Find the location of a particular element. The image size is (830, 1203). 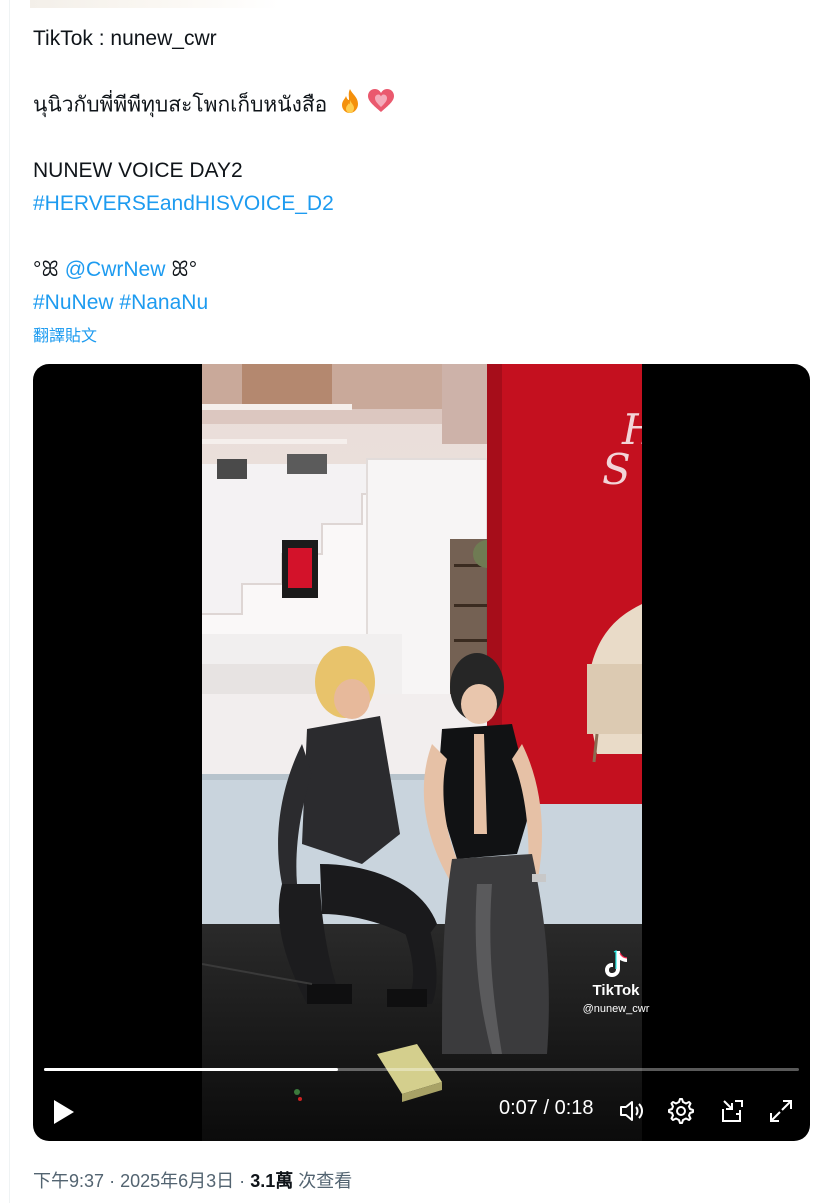

fullscreen-button is located at coordinates (781, 1111).